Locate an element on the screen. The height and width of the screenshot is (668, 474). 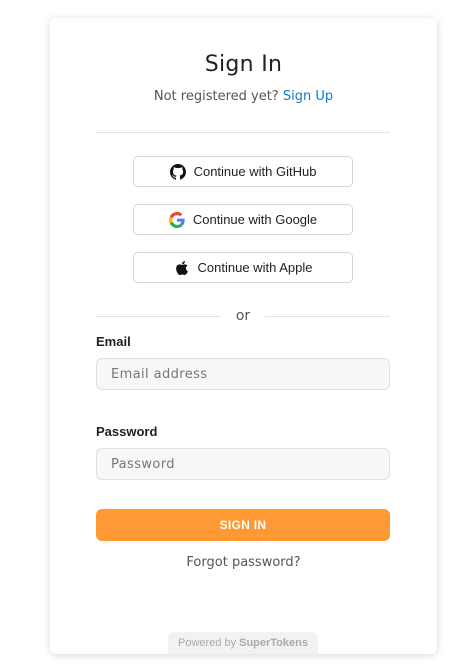
signup-prompt-text: Not registered yet? is located at coordinates (216, 96).